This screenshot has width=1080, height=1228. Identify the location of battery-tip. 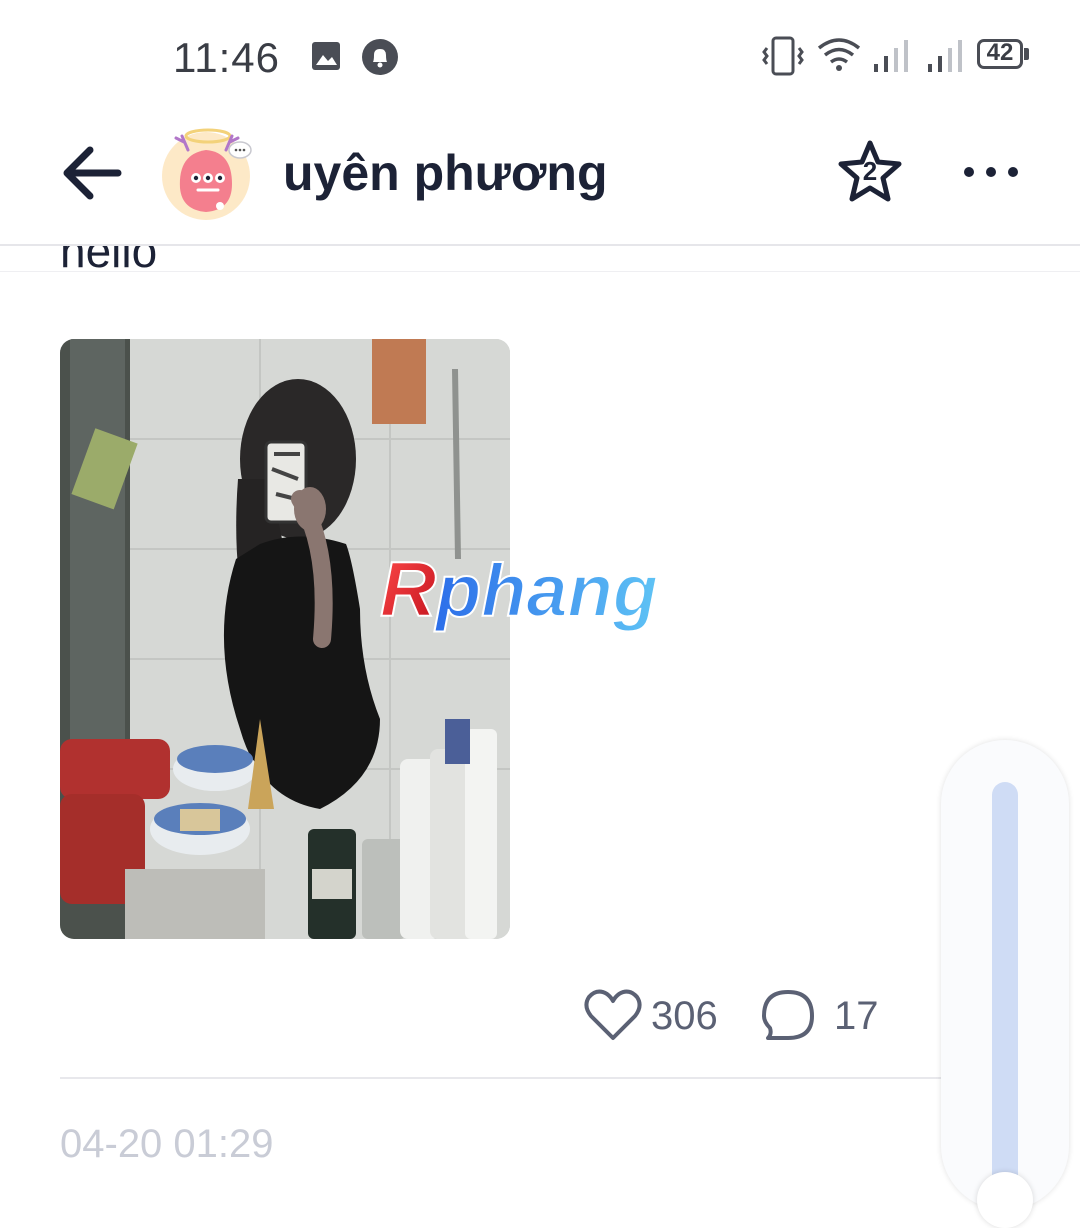
(1026, 54).